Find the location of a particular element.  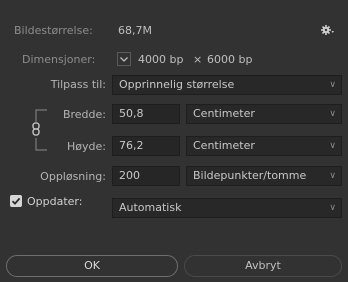

height-input: 76,2 is located at coordinates (146, 146).